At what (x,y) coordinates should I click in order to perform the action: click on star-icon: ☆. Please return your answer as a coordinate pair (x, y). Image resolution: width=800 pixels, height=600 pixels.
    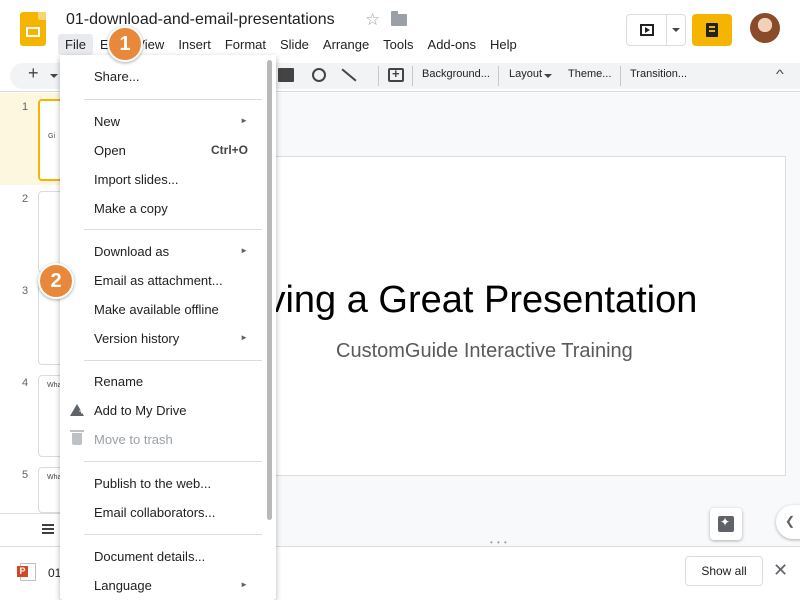
    Looking at the image, I should click on (372, 20).